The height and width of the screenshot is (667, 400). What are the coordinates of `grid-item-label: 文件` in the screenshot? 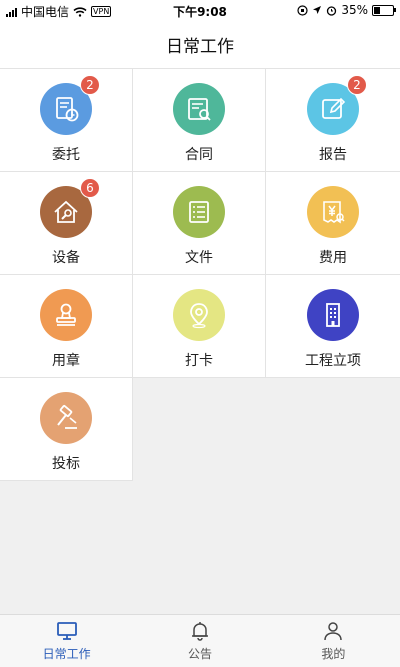 It's located at (199, 258).